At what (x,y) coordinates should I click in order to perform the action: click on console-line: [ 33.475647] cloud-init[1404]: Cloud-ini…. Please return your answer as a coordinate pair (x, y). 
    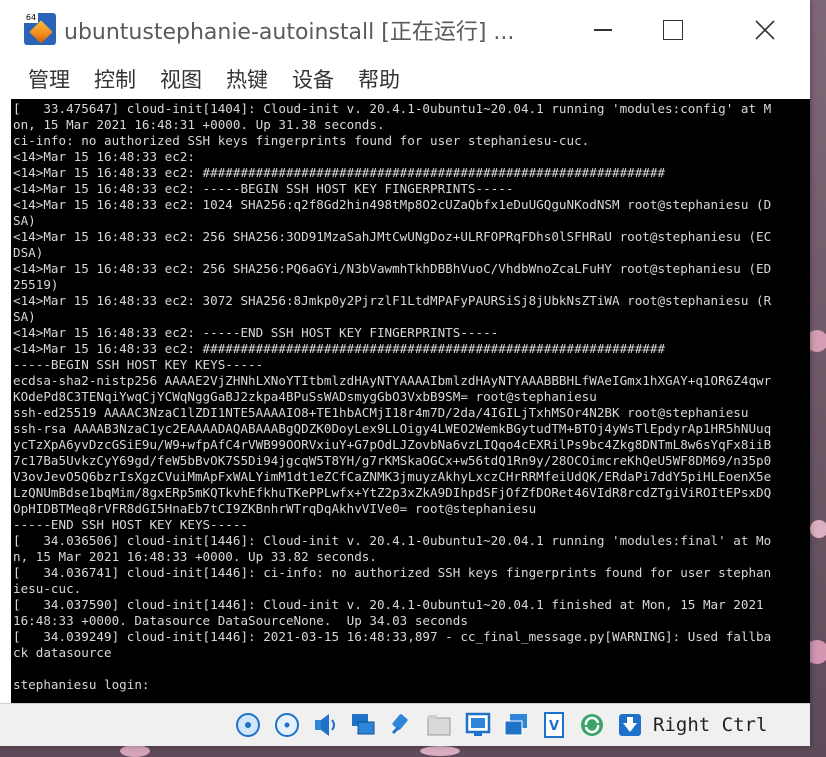
    Looking at the image, I should click on (392, 108).